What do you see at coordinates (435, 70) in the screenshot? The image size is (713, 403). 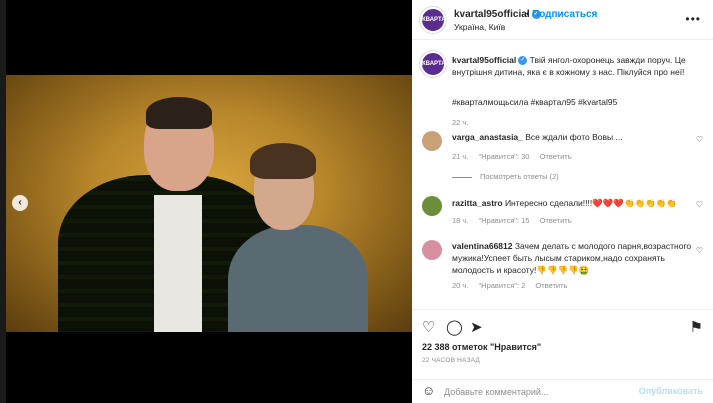 I see `caption-avatar: КВАРТАЛ 95` at bounding box center [435, 70].